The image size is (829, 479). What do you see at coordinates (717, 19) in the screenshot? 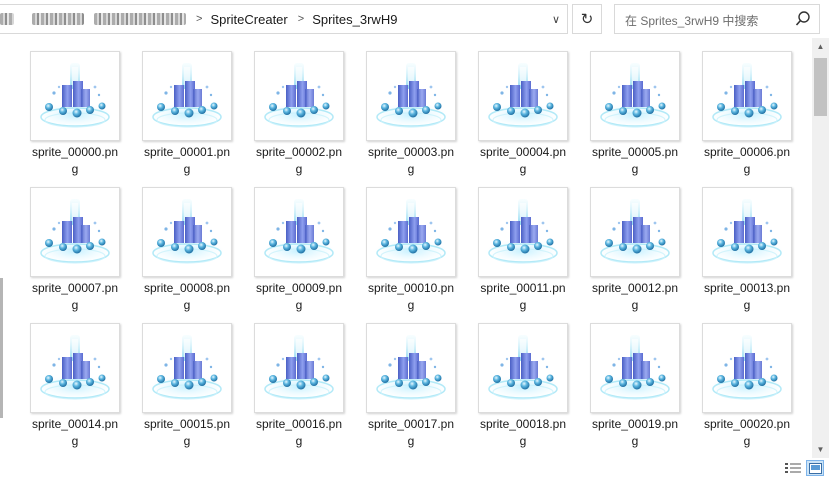
I see `search-input: 在 Sprites_3rwH9 中搜索` at bounding box center [717, 19].